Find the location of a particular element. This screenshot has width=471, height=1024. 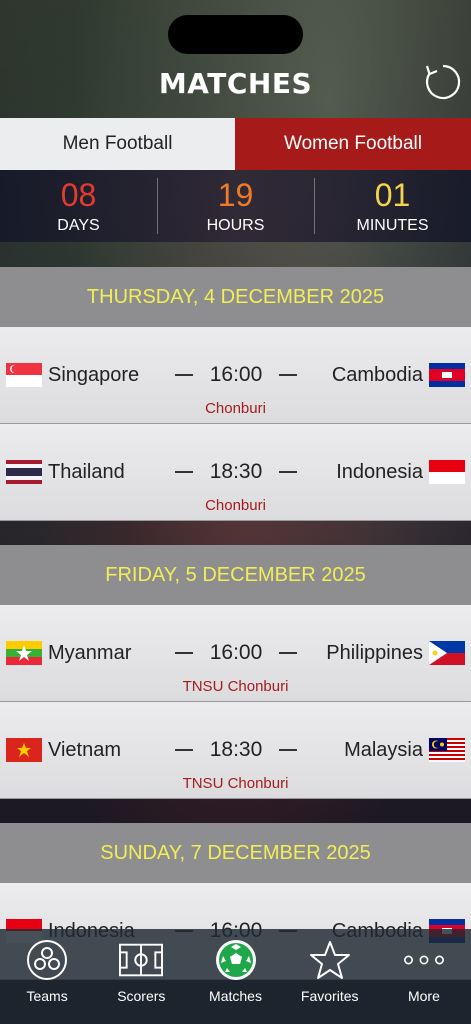

star-icon is located at coordinates (330, 960).